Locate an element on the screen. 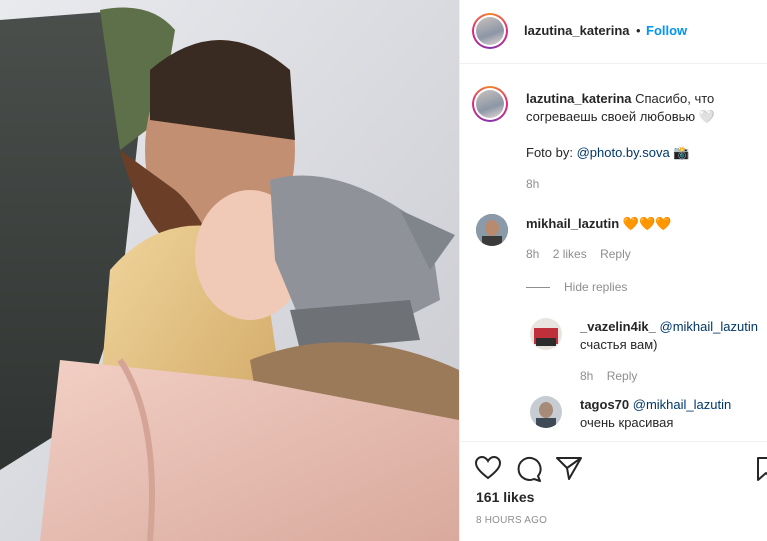 This screenshot has width=767, height=541. share-icon is located at coordinates (569, 470).